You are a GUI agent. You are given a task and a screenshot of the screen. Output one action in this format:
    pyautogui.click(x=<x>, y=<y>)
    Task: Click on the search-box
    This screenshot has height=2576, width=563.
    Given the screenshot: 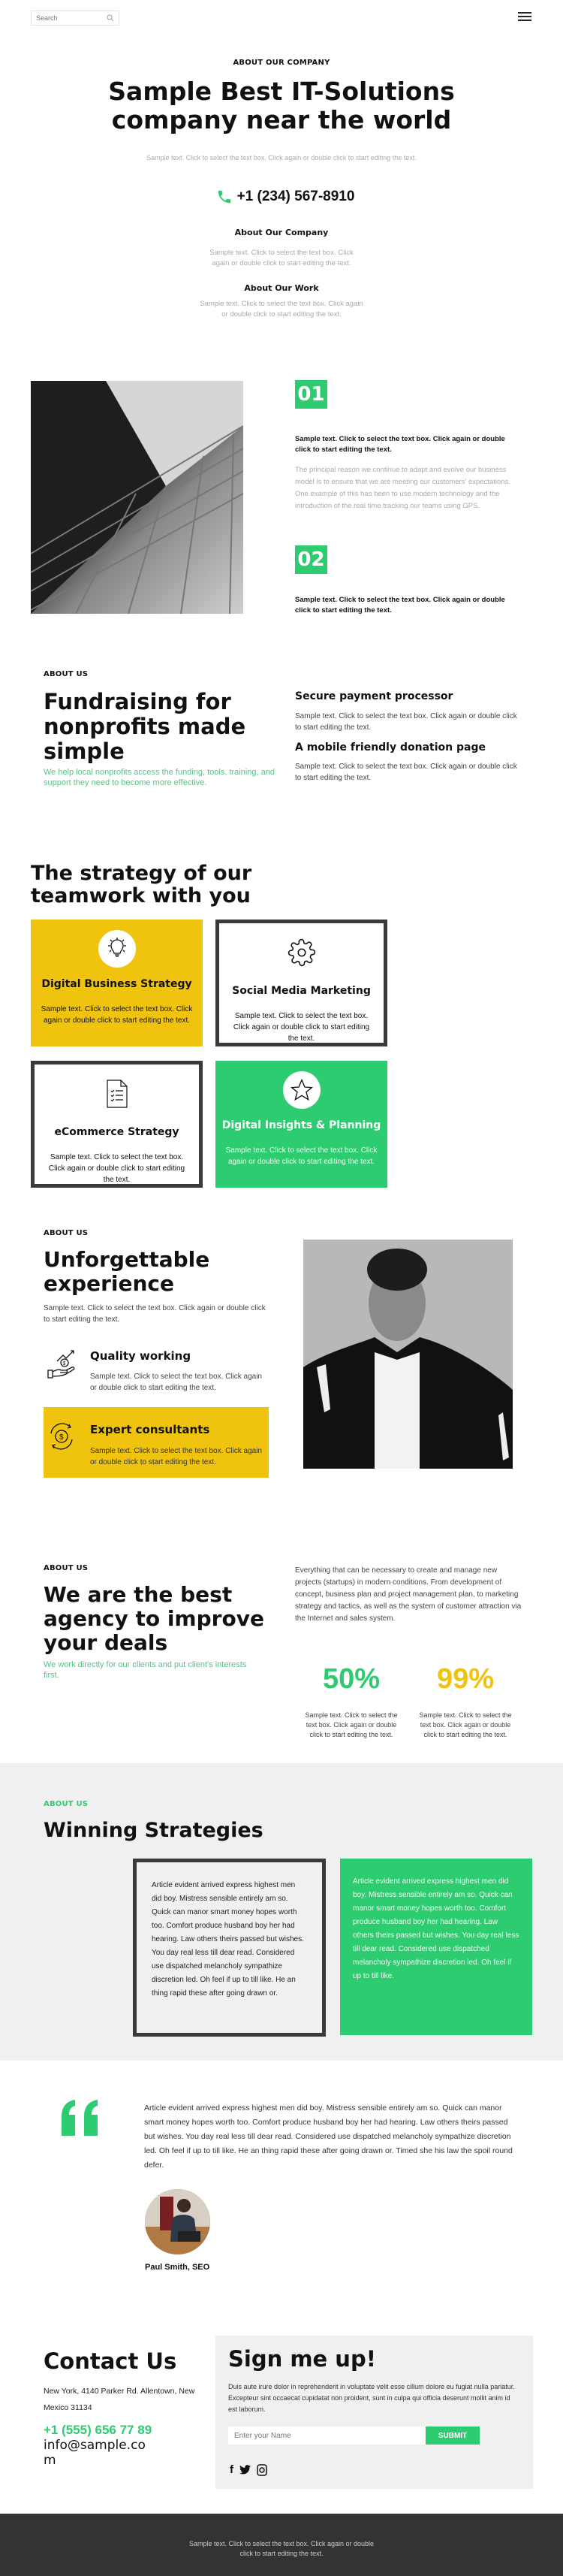 What is the action you would take?
    pyautogui.click(x=75, y=18)
    